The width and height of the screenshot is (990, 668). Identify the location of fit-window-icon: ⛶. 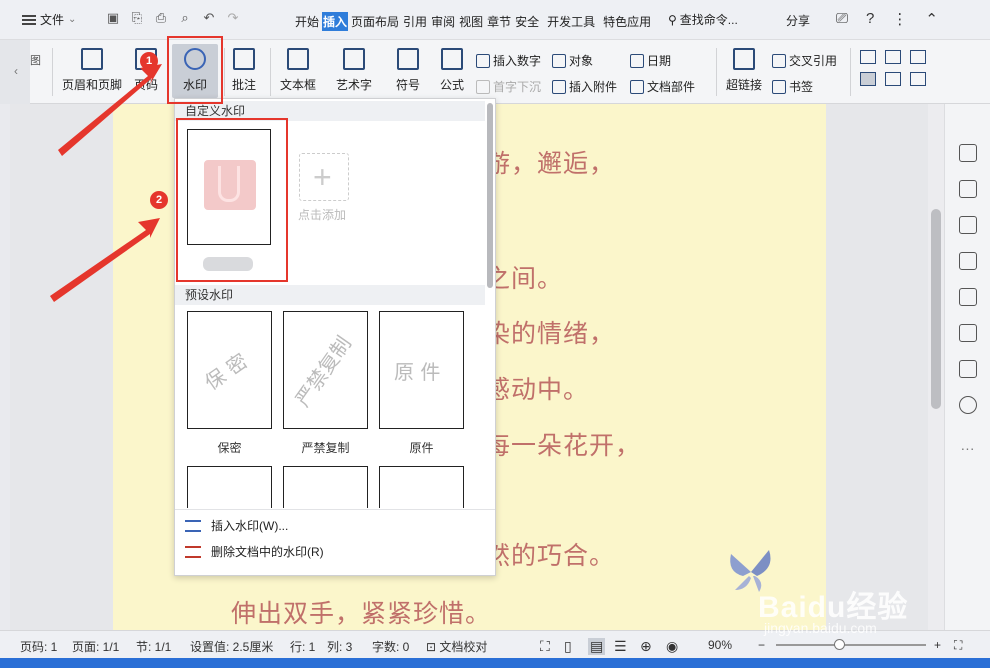
(958, 645).